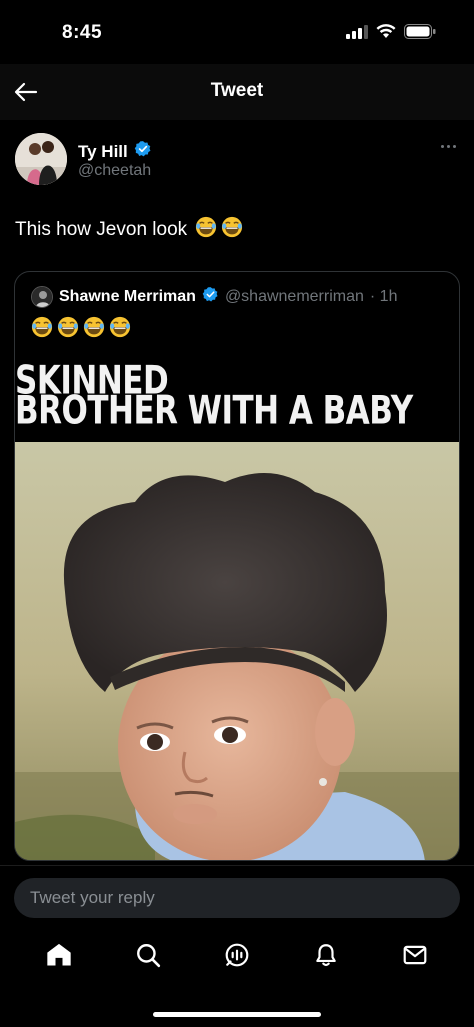 The width and height of the screenshot is (474, 1027). What do you see at coordinates (383, 296) in the screenshot?
I see `quoted-tweet-time: · 1h` at bounding box center [383, 296].